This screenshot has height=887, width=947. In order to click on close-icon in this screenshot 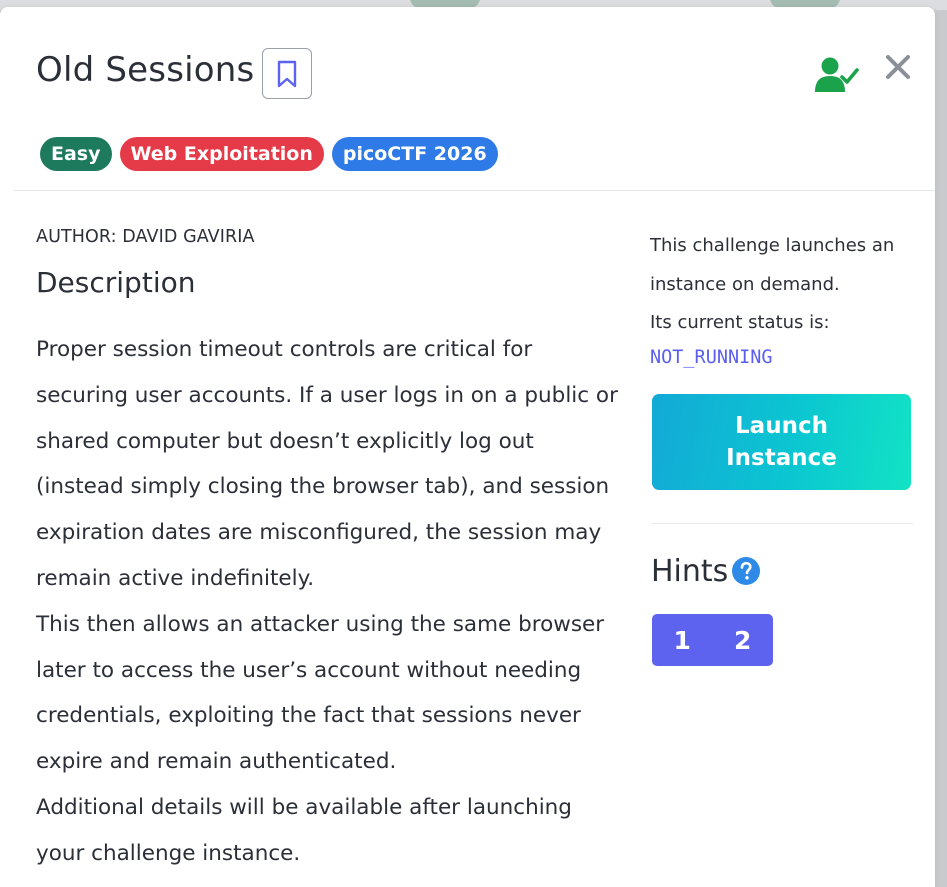, I will do `click(898, 67)`.